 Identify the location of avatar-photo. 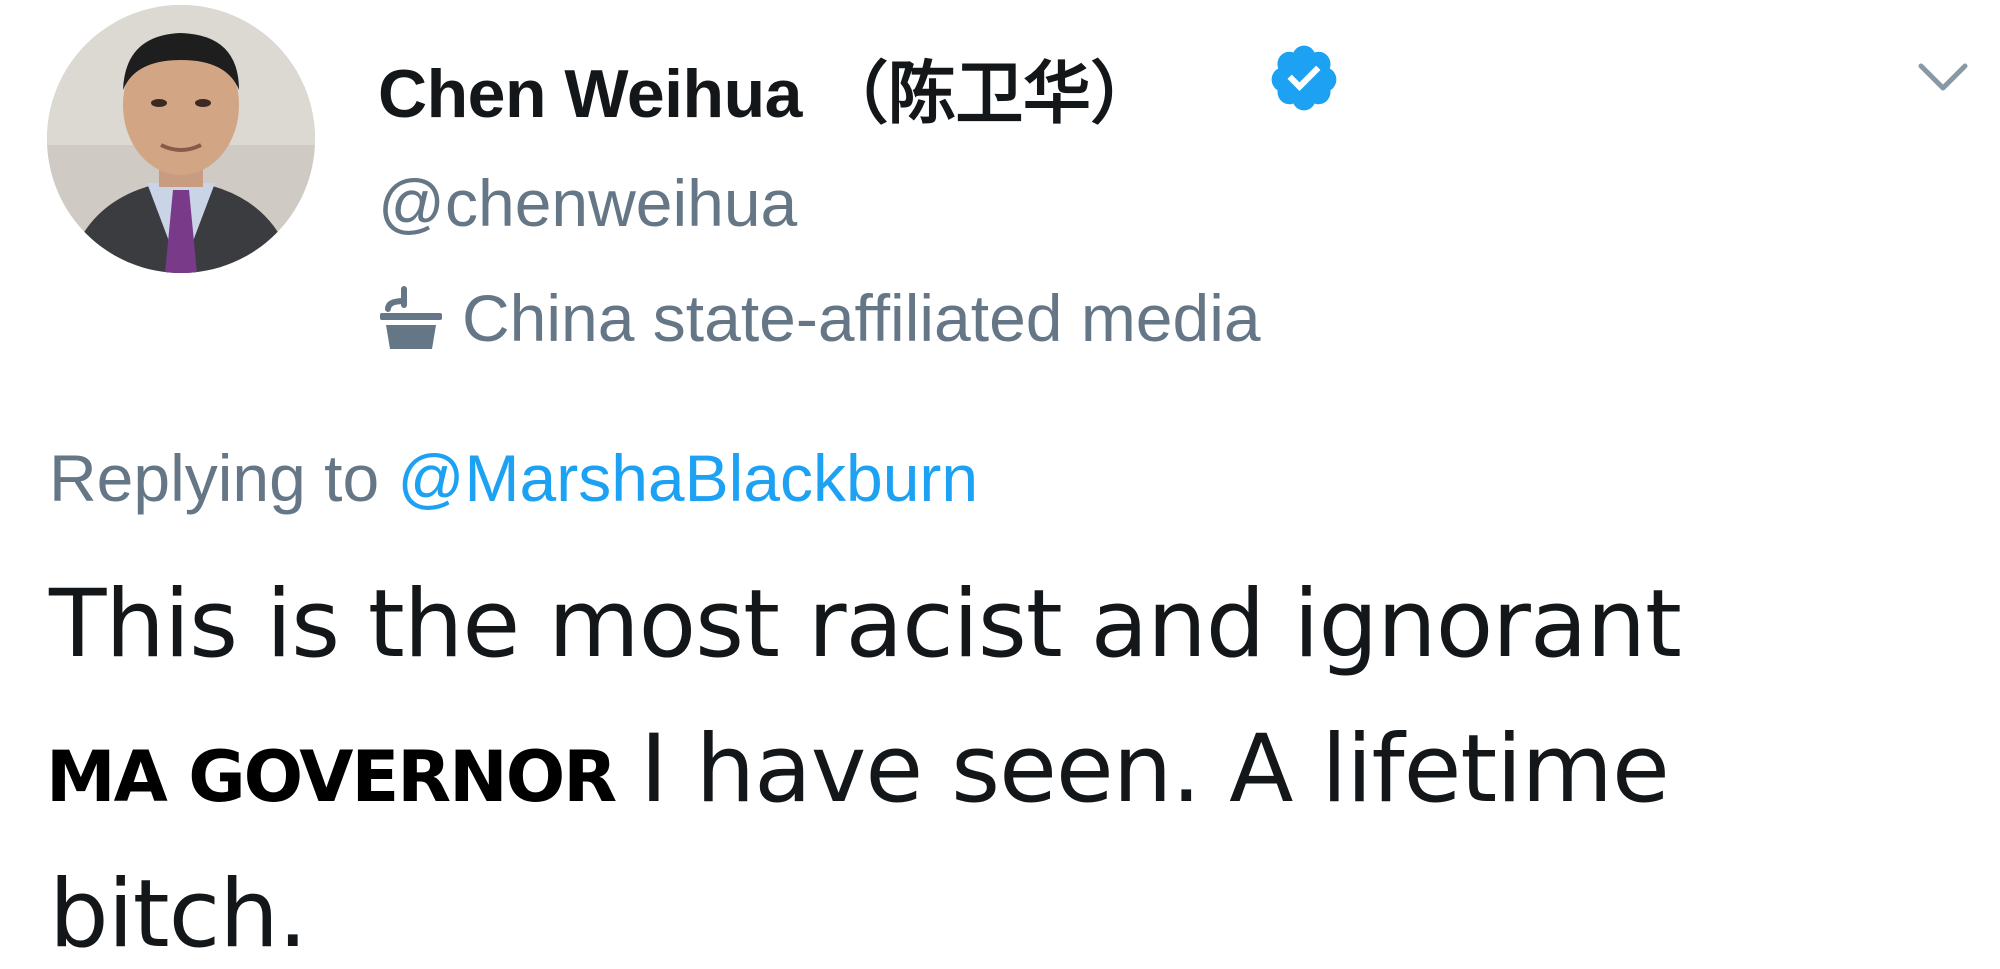
(181, 139).